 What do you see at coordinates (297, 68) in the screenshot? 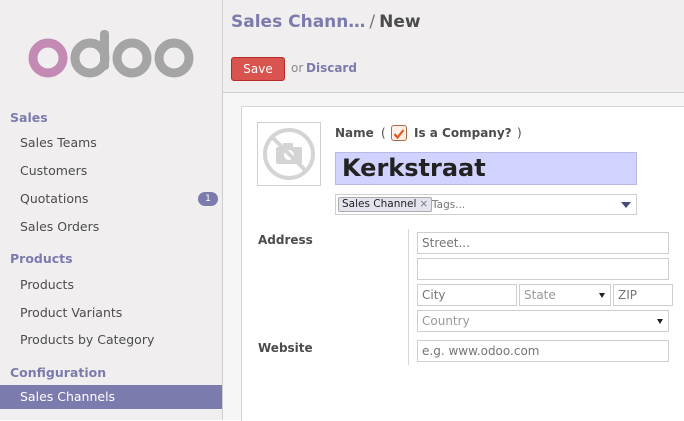
I see `or-text: or` at bounding box center [297, 68].